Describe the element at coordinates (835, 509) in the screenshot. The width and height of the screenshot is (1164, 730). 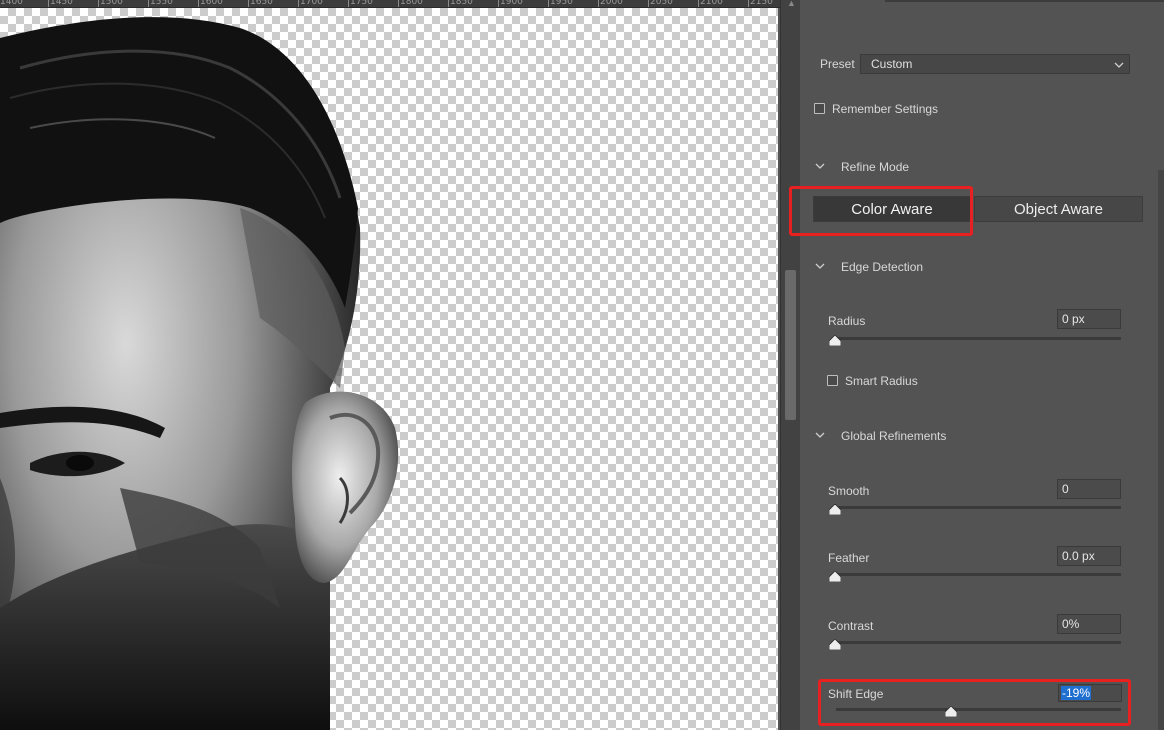
I see `smooth-slider-thumb` at that location.